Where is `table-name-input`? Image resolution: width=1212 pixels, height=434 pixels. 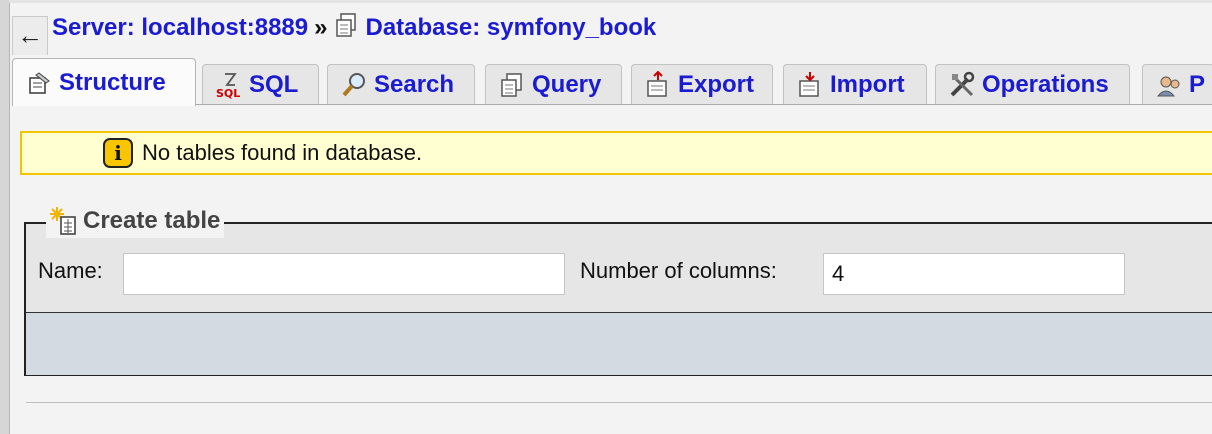
table-name-input is located at coordinates (344, 274).